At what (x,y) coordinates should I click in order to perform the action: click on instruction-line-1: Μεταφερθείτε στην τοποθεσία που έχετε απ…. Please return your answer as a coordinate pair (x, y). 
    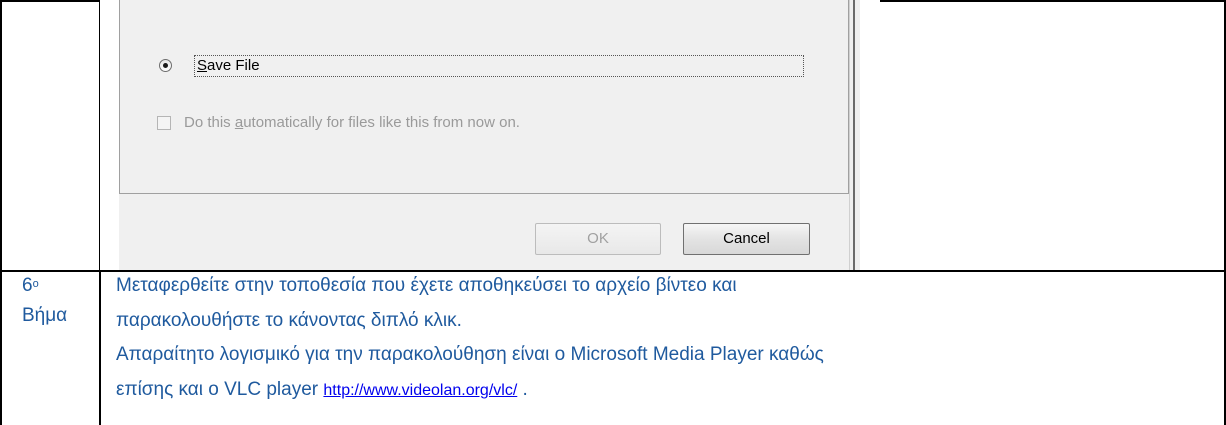
    Looking at the image, I should click on (426, 285).